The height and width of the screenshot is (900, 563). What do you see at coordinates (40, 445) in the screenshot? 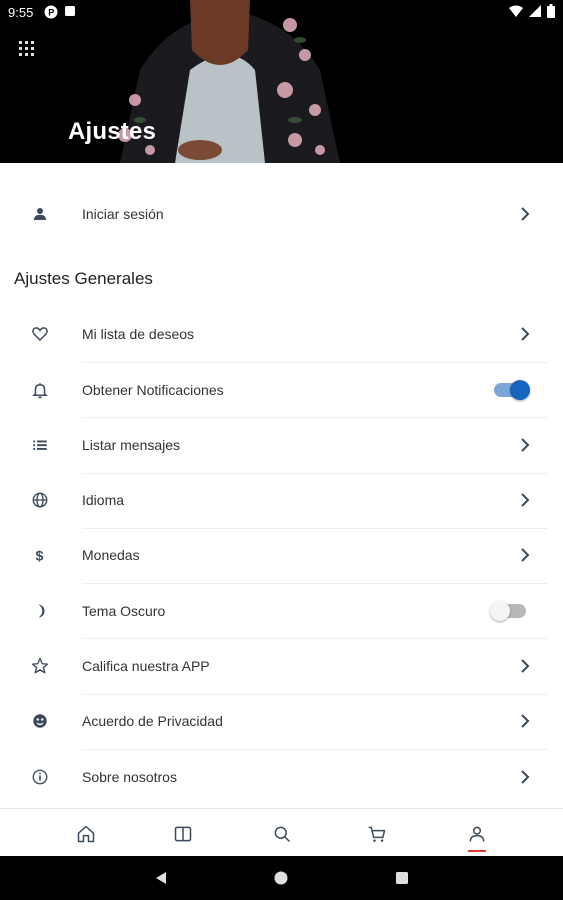
I see `list-icon` at bounding box center [40, 445].